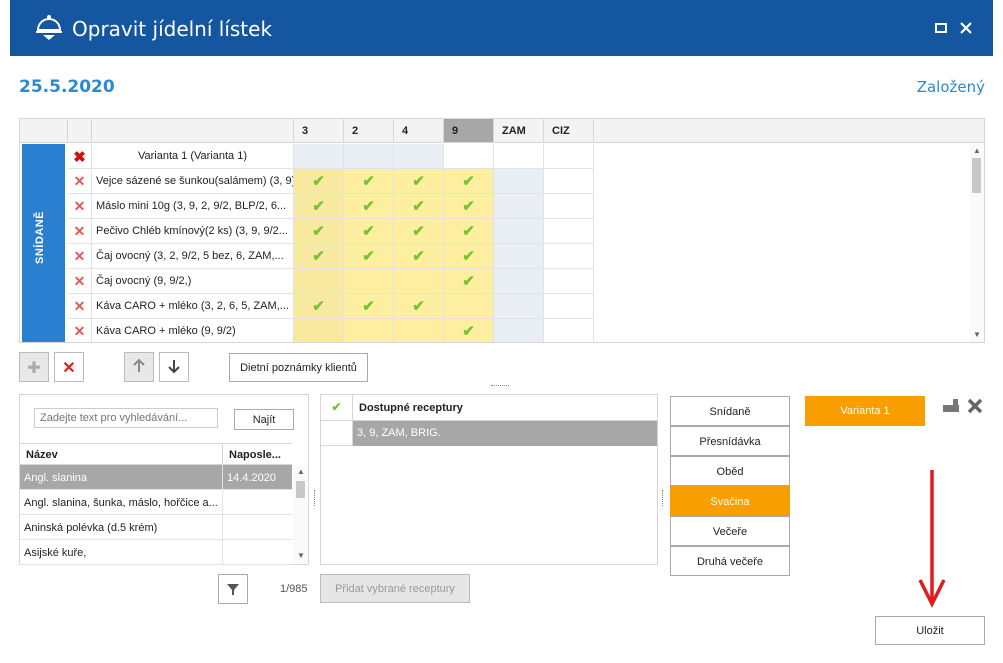 Image resolution: width=1003 pixels, height=663 pixels. Describe the element at coordinates (264, 419) in the screenshot. I see `find-button: Najít` at that location.